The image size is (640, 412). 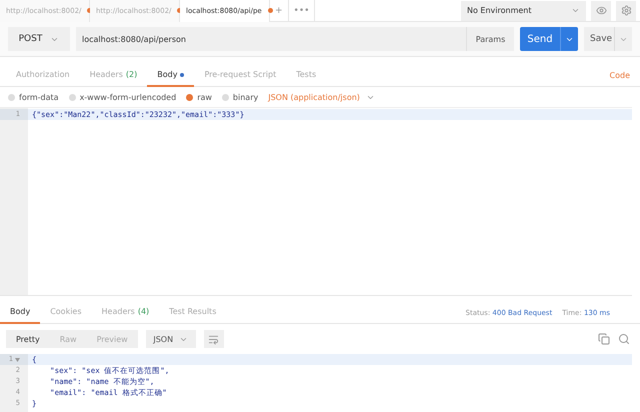 I want to click on search-icon, so click(x=624, y=339).